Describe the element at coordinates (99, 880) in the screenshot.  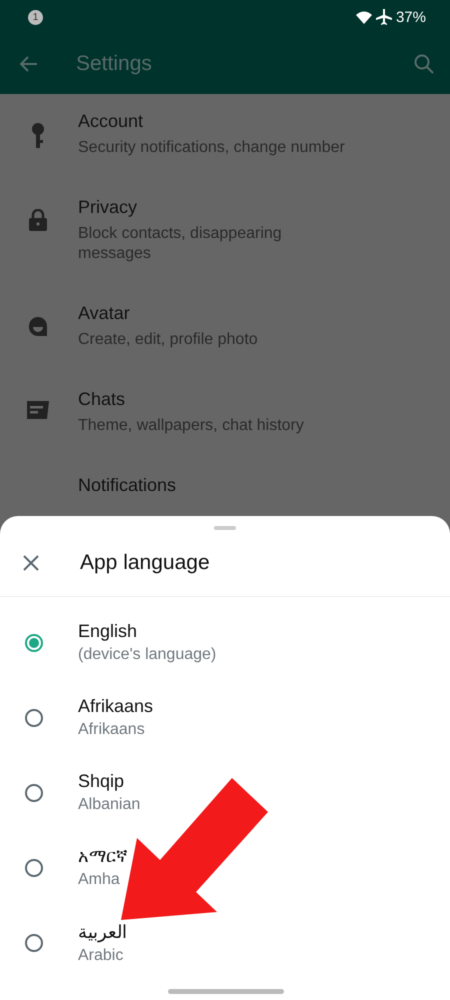
I see `language-subtitle: Amha` at that location.